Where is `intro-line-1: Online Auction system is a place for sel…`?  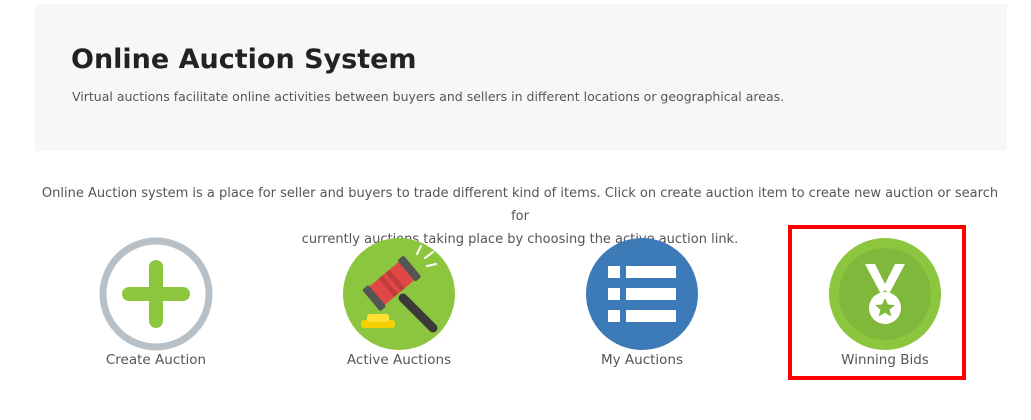
intro-line-1: Online Auction system is a place for sel… is located at coordinates (520, 205).